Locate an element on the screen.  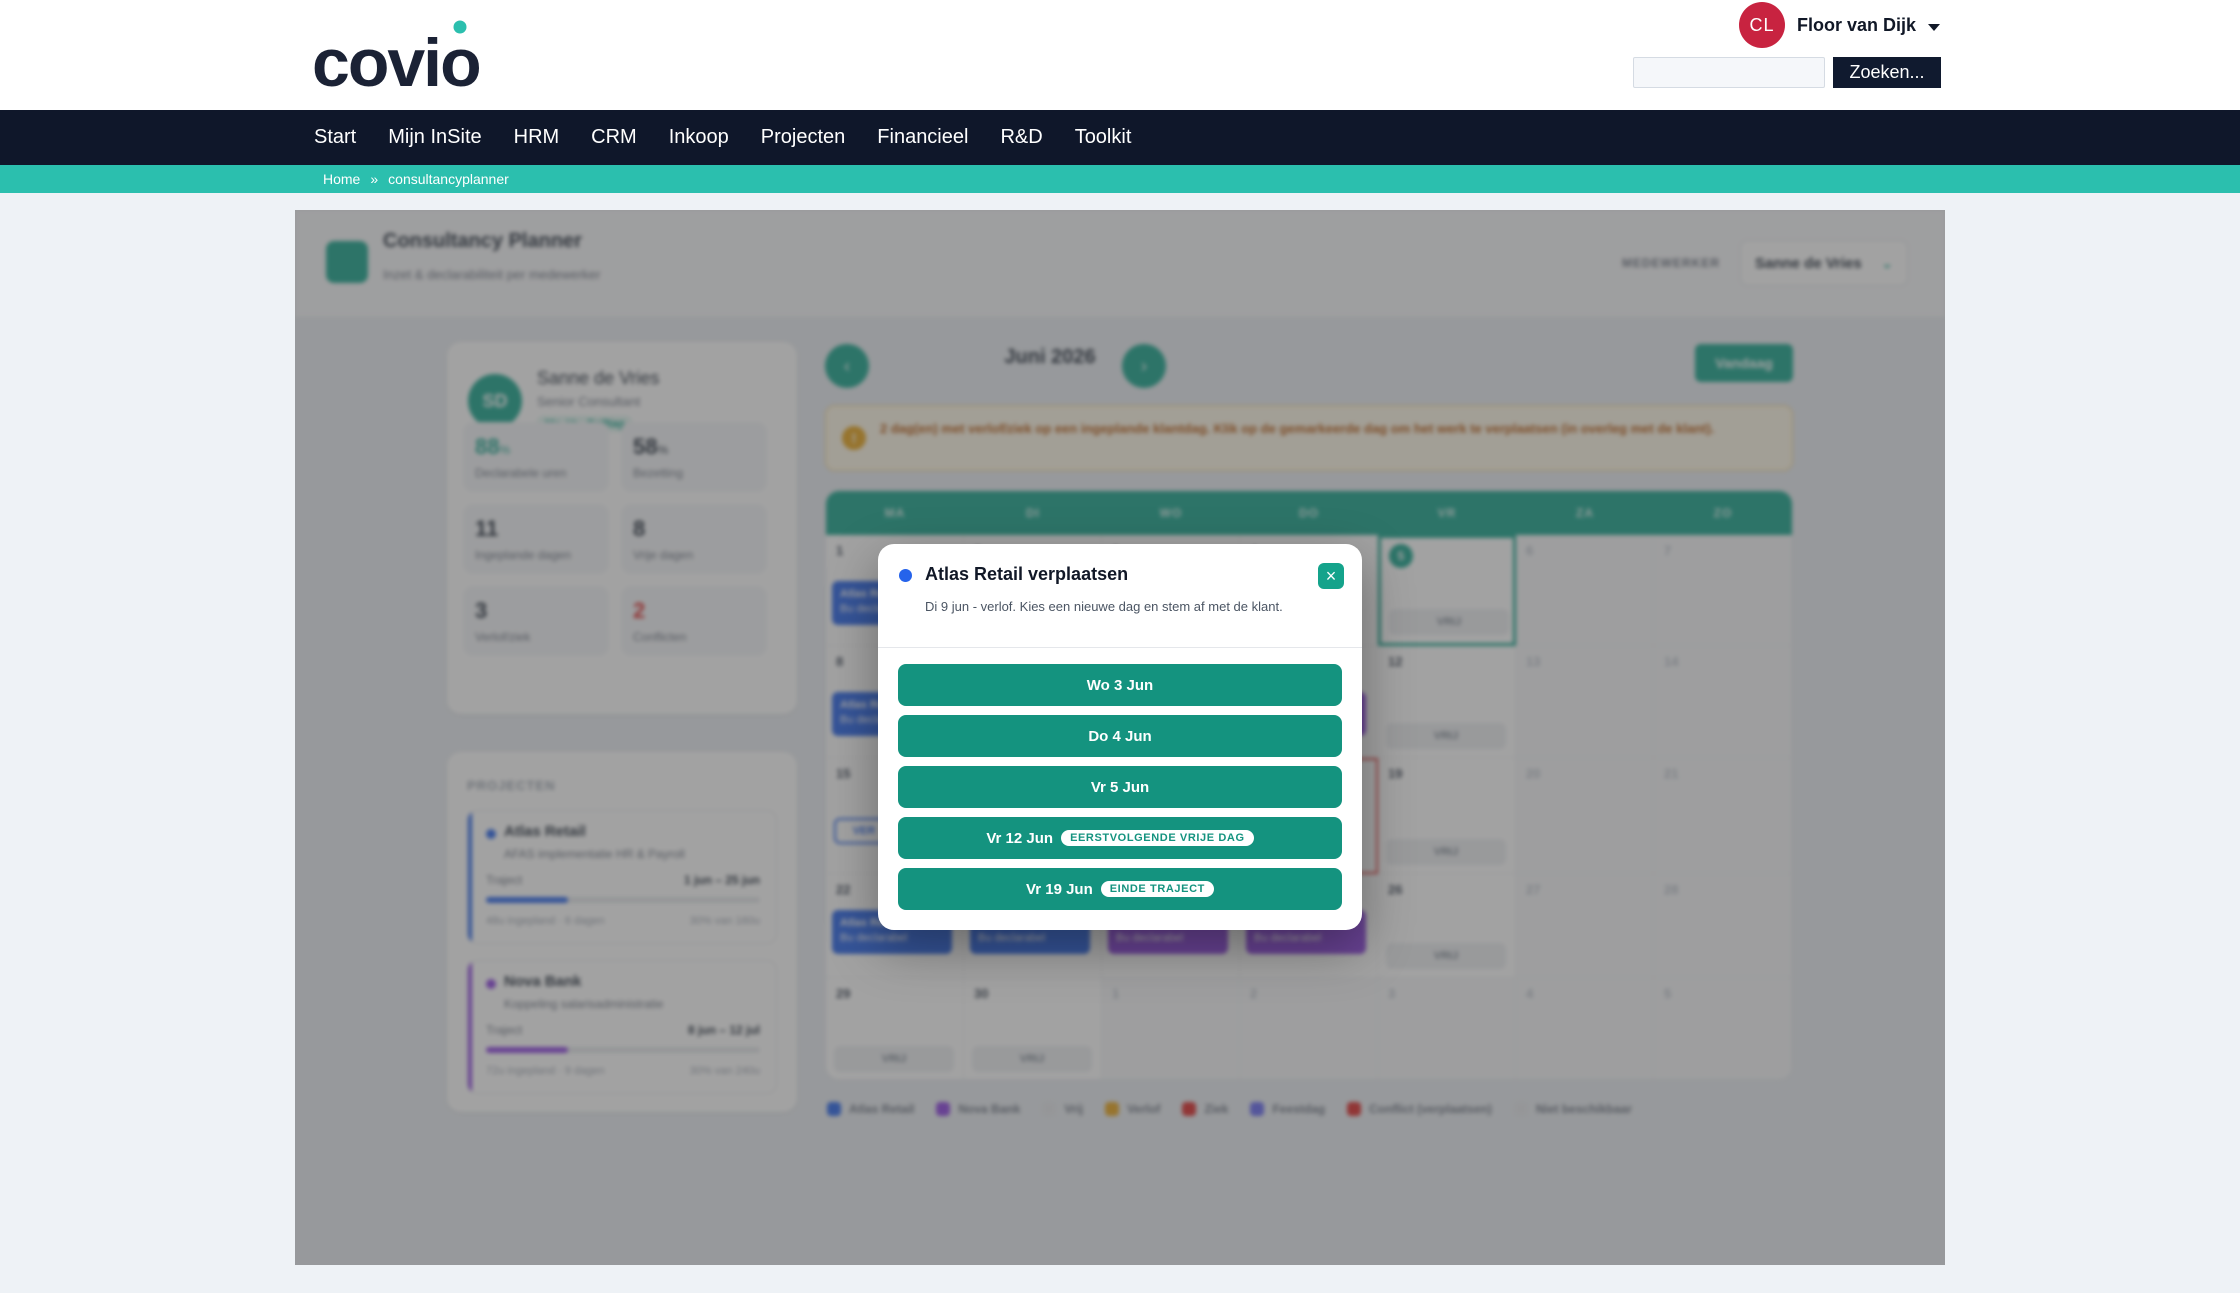
user-menu: CL Floor van Dijk is located at coordinates (1839, 25).